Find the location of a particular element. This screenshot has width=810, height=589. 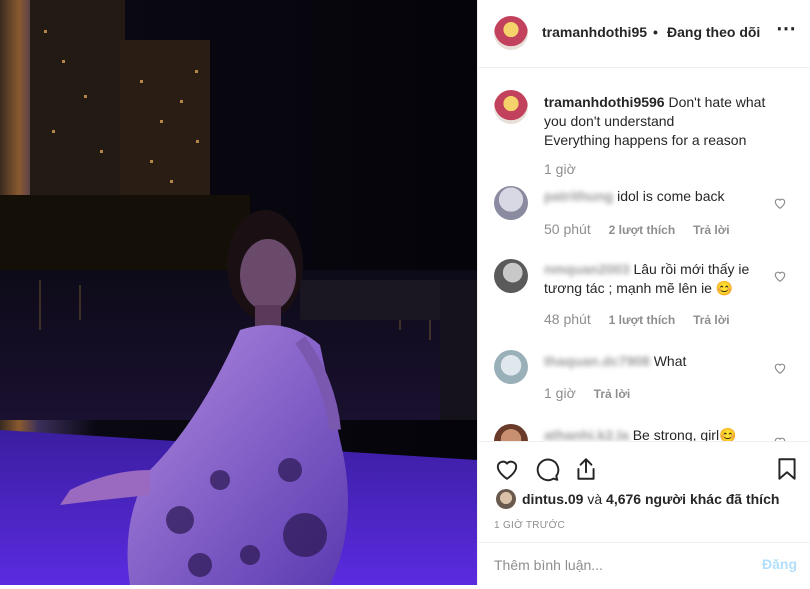

caption-username: tramanhdothi9596 is located at coordinates (604, 102).